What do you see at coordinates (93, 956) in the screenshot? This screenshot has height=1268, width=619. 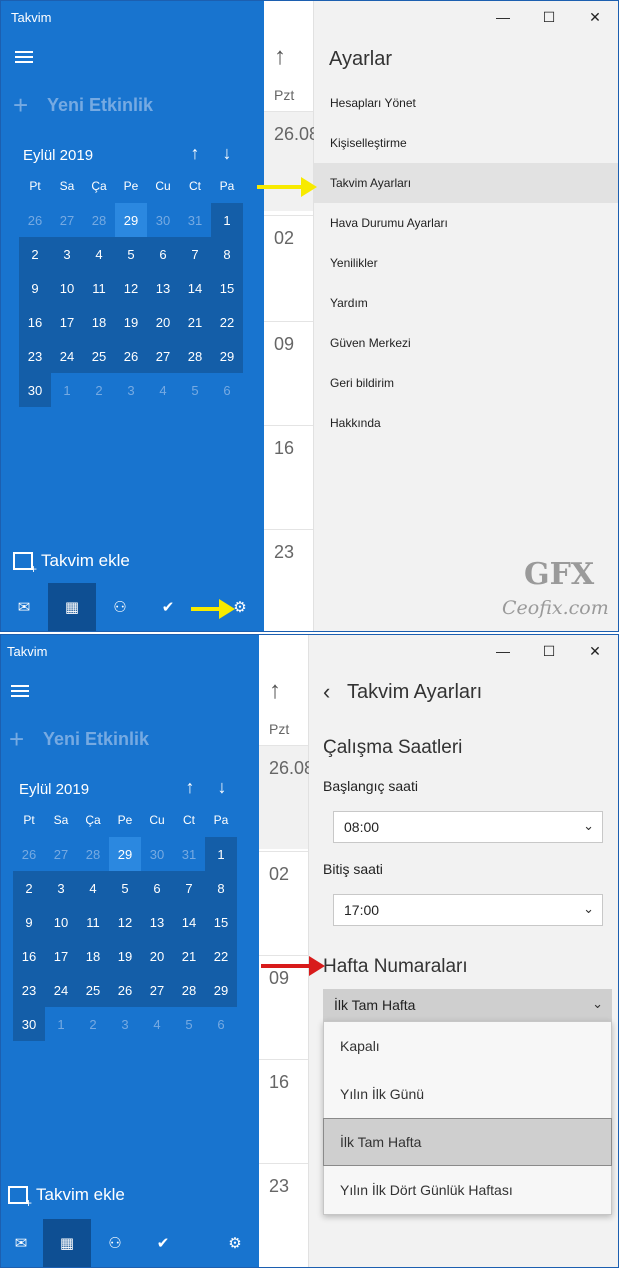 I see `calendar-day: 18` at bounding box center [93, 956].